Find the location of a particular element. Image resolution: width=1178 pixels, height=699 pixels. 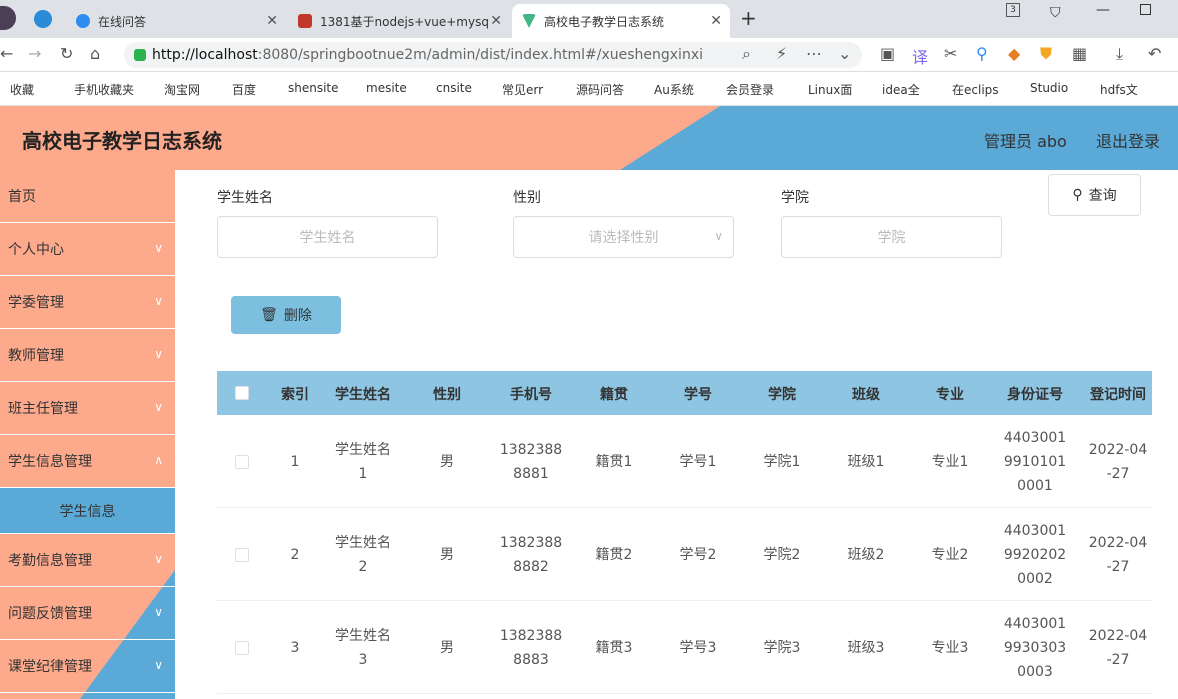

sidebar-item-teachers: 教师管理 ∨ is located at coordinates (87, 355).